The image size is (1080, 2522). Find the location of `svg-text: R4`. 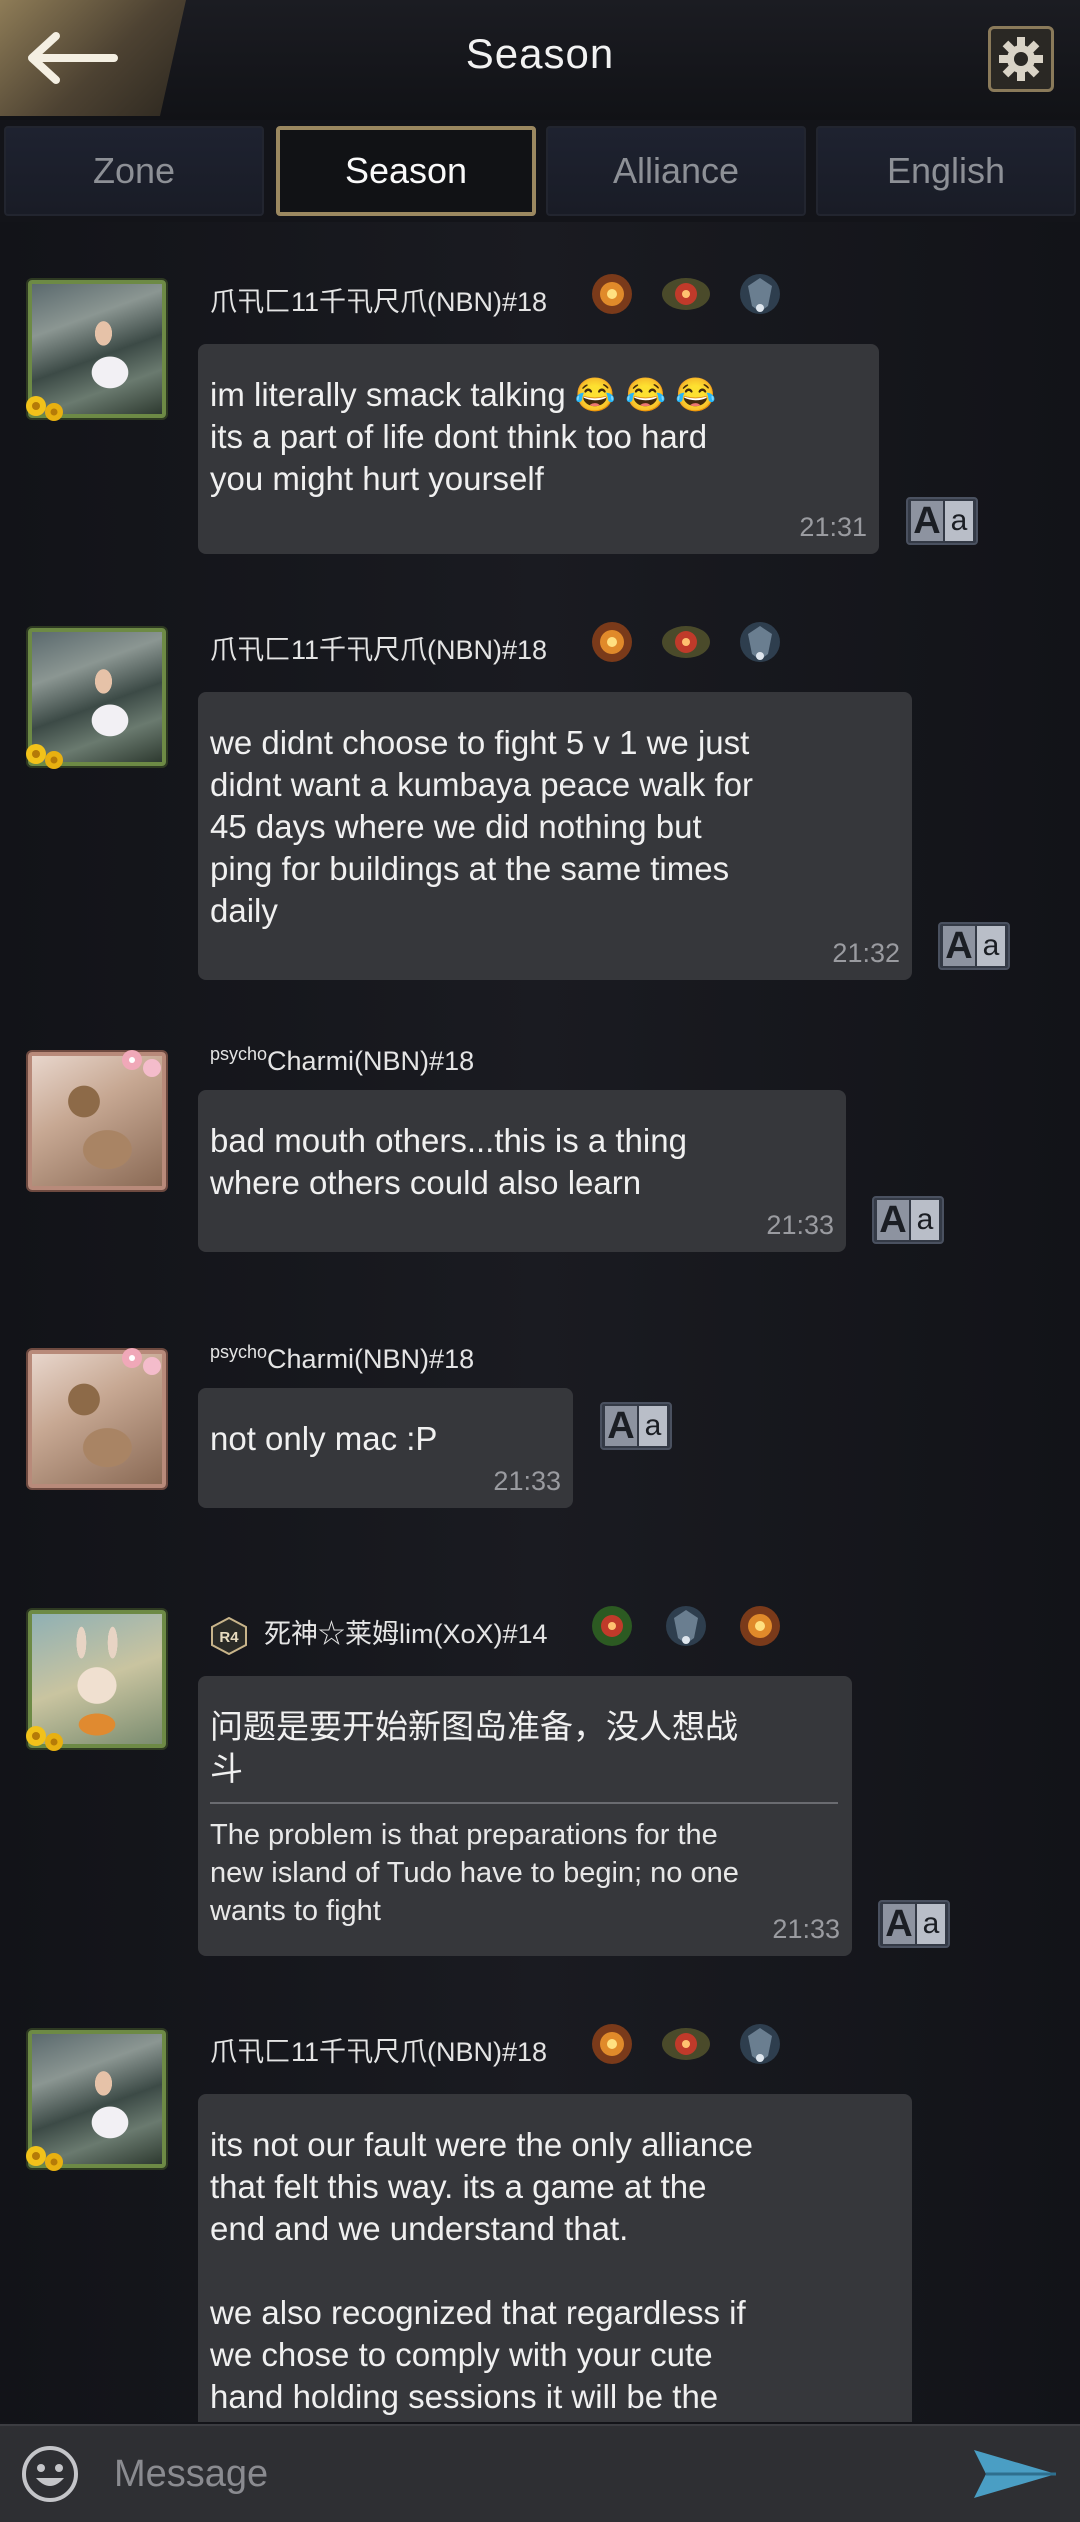

svg-text: R4 is located at coordinates (229, 1637).